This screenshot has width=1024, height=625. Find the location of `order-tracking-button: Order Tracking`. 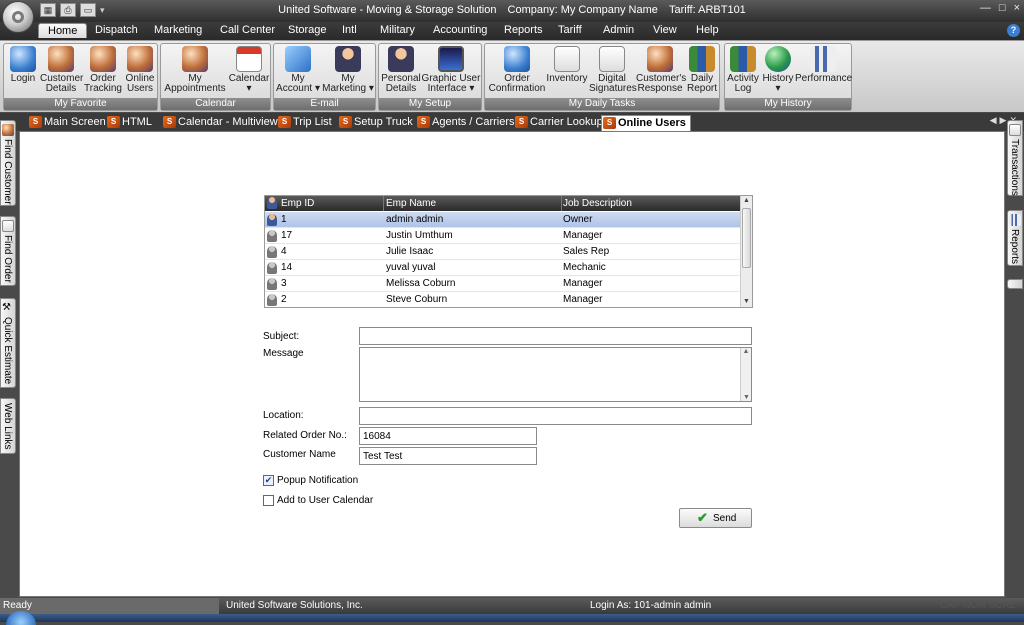

order-tracking-button: Order Tracking is located at coordinates (103, 70).